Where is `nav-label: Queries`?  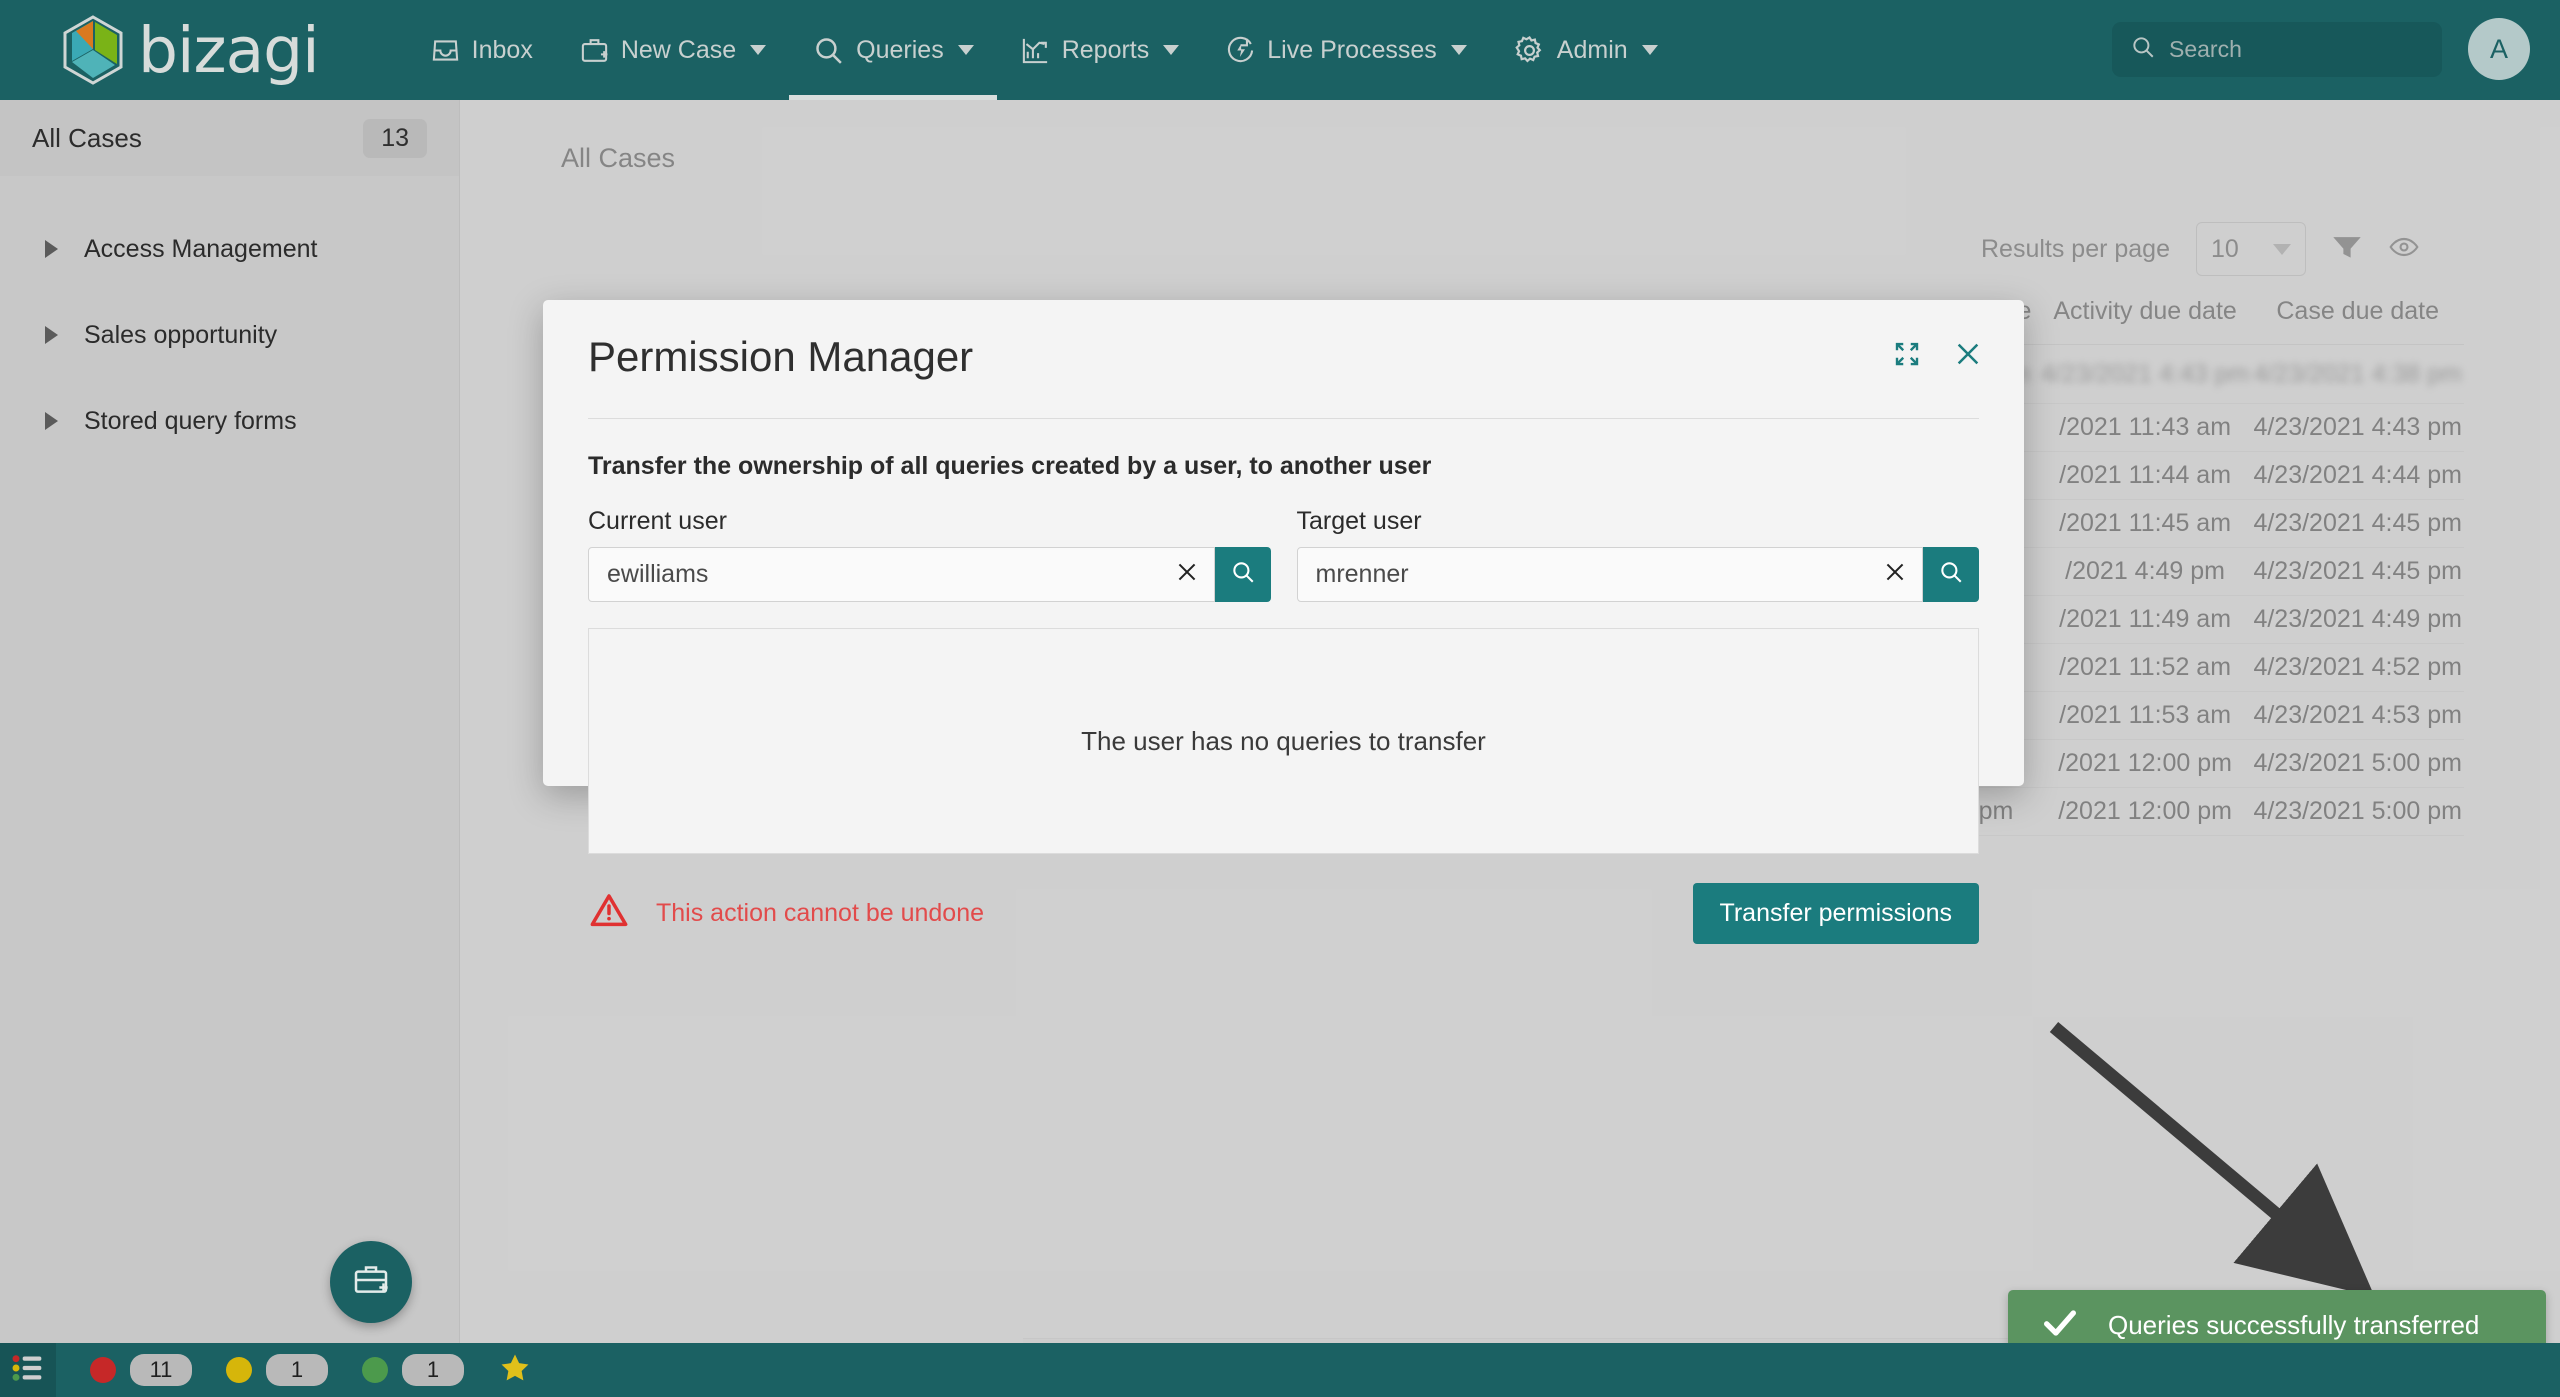 nav-label: Queries is located at coordinates (900, 49).